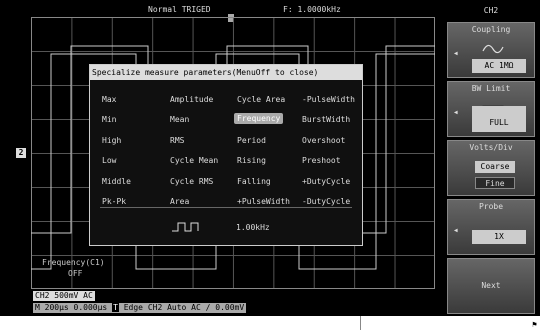  What do you see at coordinates (109, 99) in the screenshot?
I see `param-max: Max` at bounding box center [109, 99].